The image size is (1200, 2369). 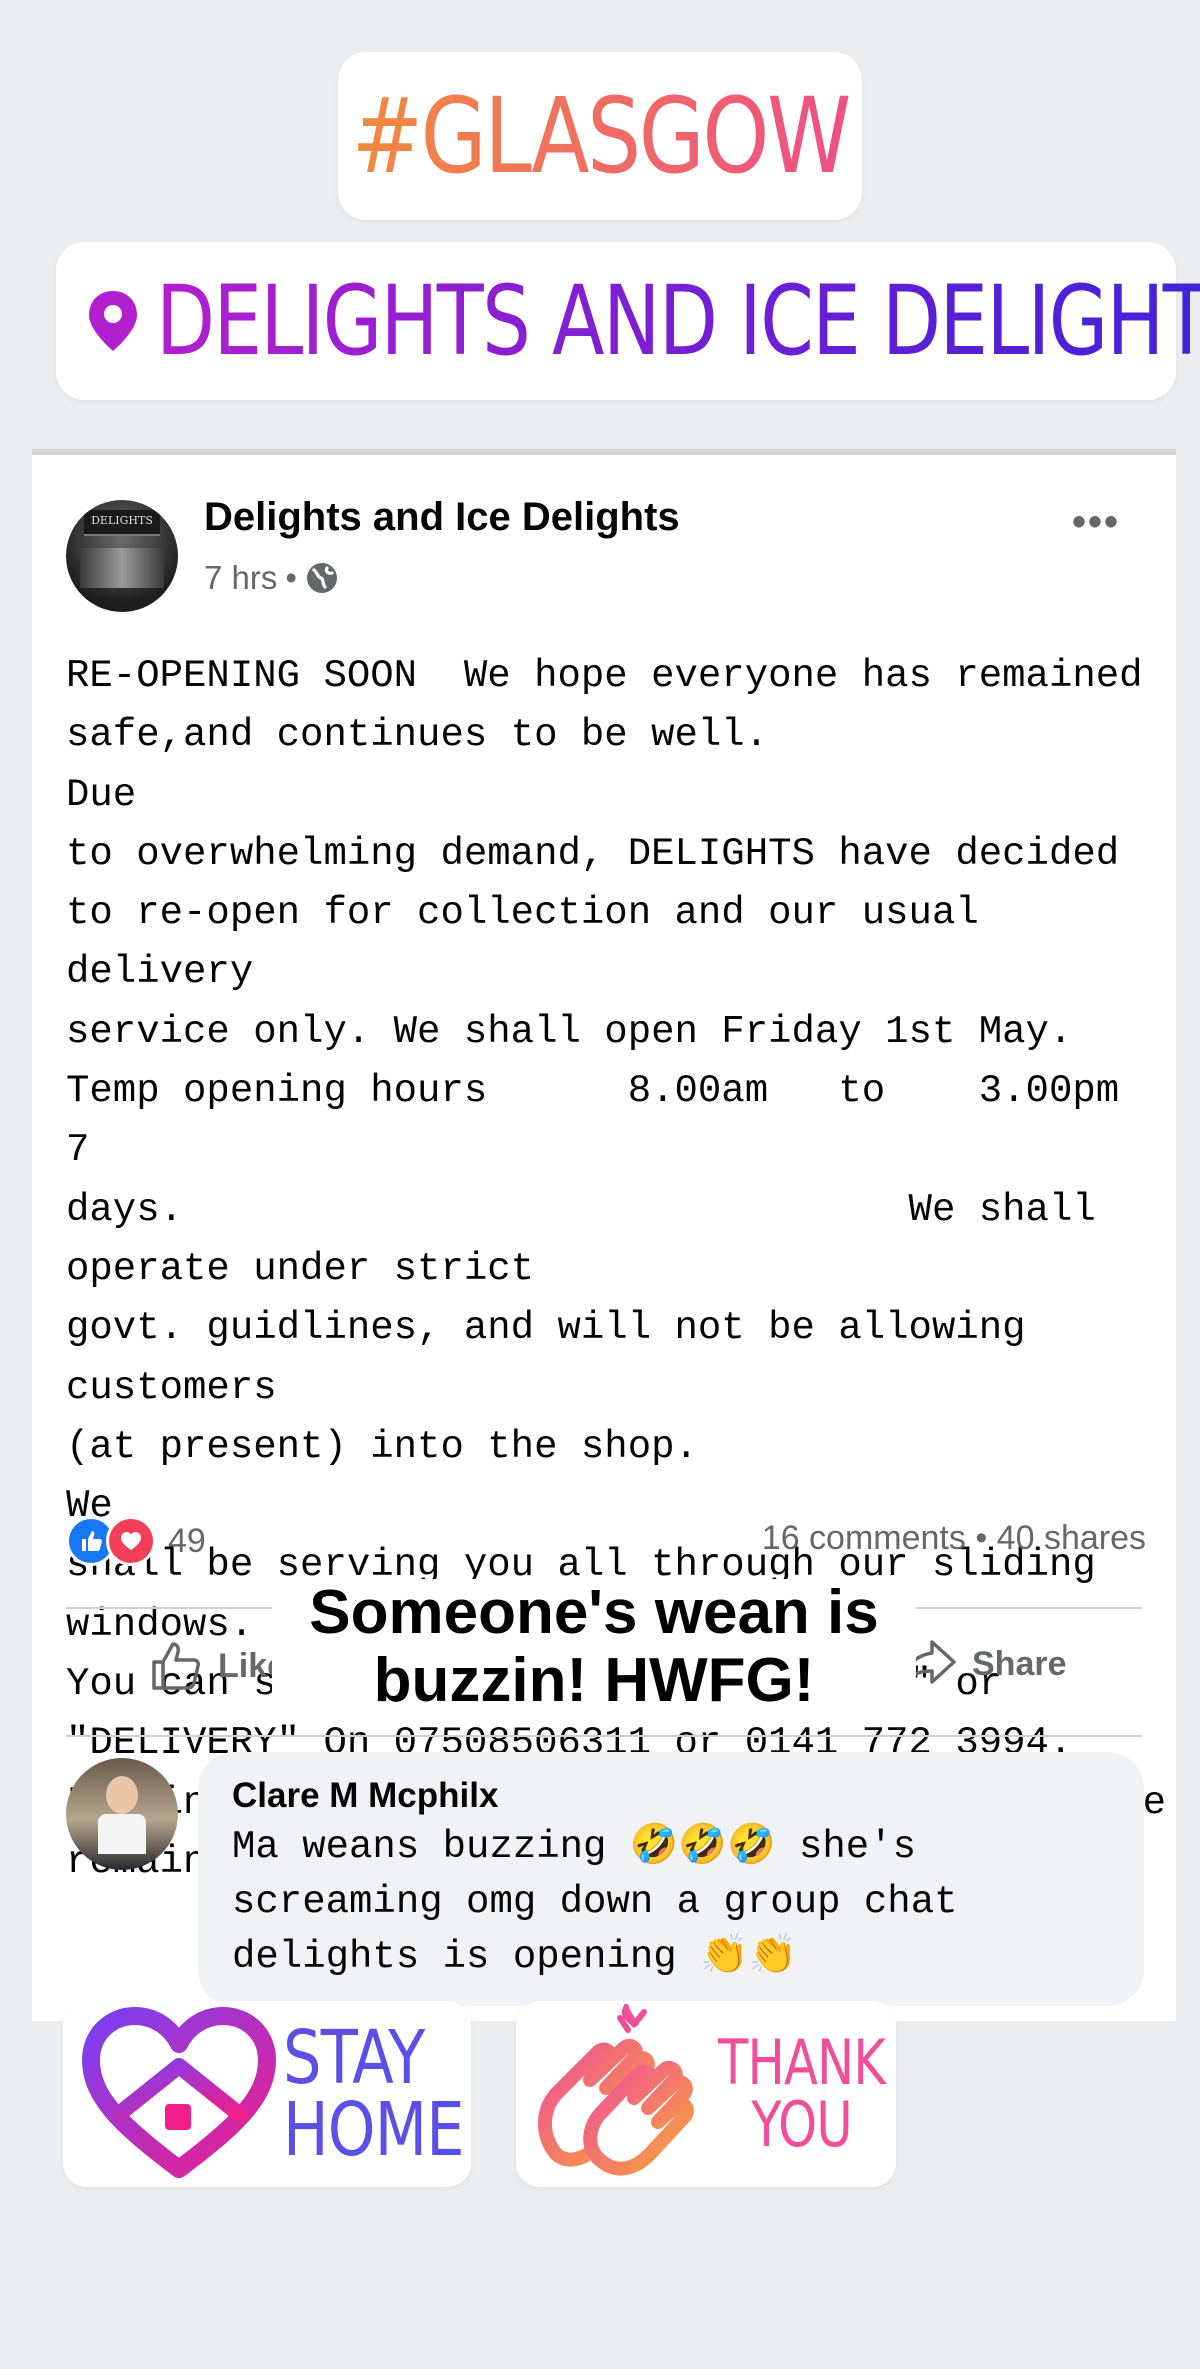 What do you see at coordinates (442, 517) in the screenshot?
I see `page-name-link: Delights and Ice Delights` at bounding box center [442, 517].